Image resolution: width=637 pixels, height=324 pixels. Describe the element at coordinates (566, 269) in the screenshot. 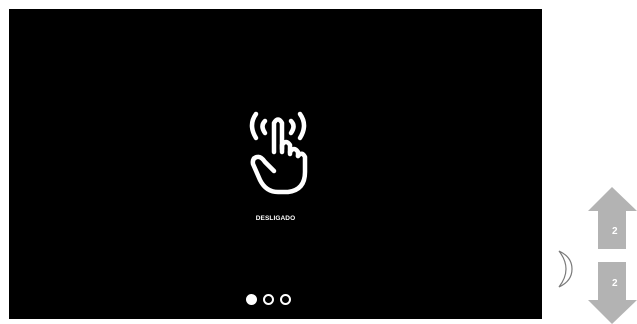

I see `chevron-left-icon` at that location.